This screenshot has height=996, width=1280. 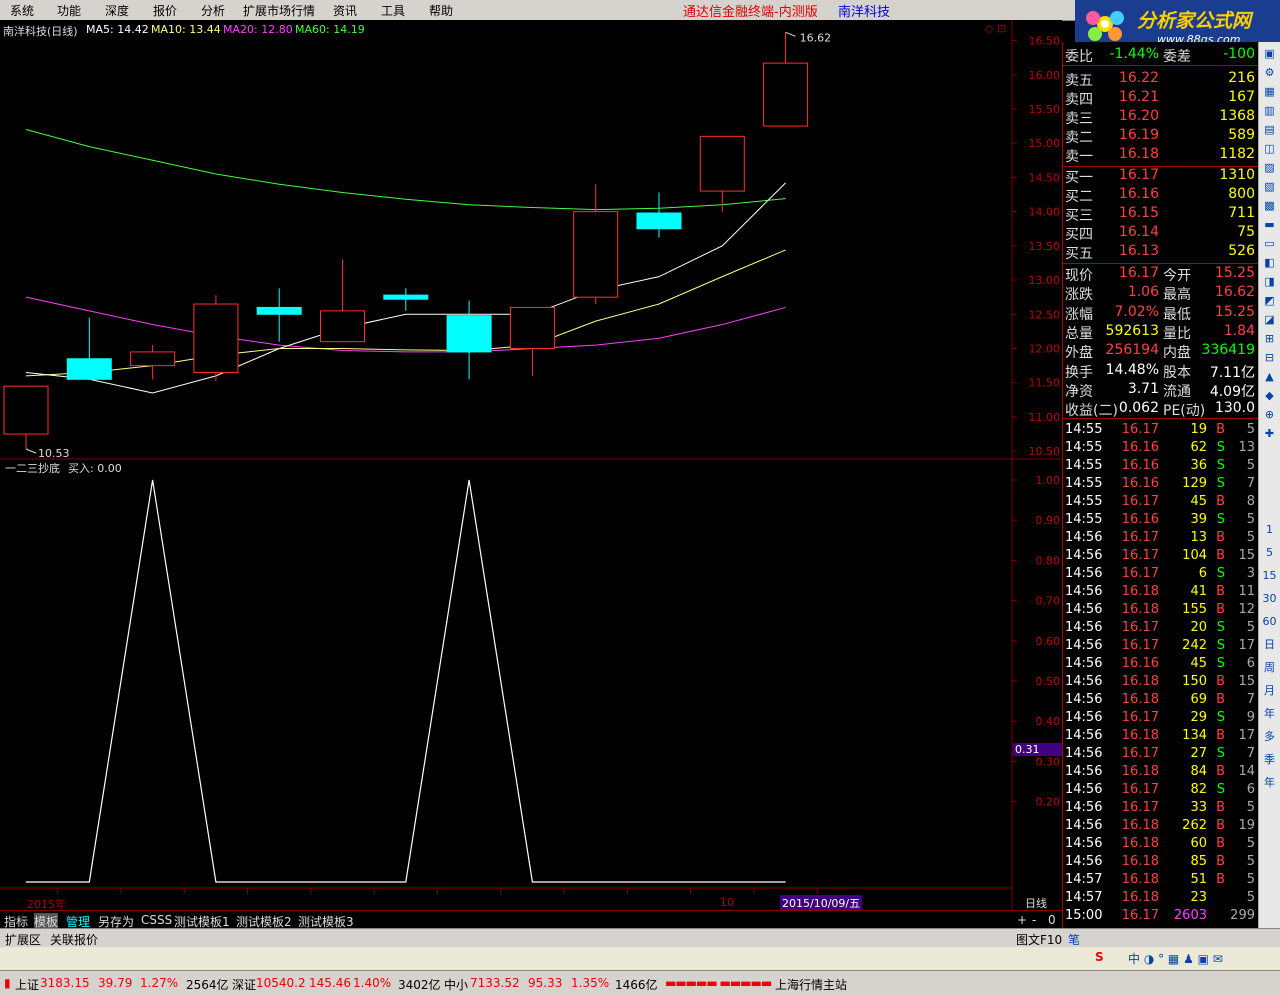 I want to click on toolbar-tool-icon: ⚙, so click(x=1269, y=73).